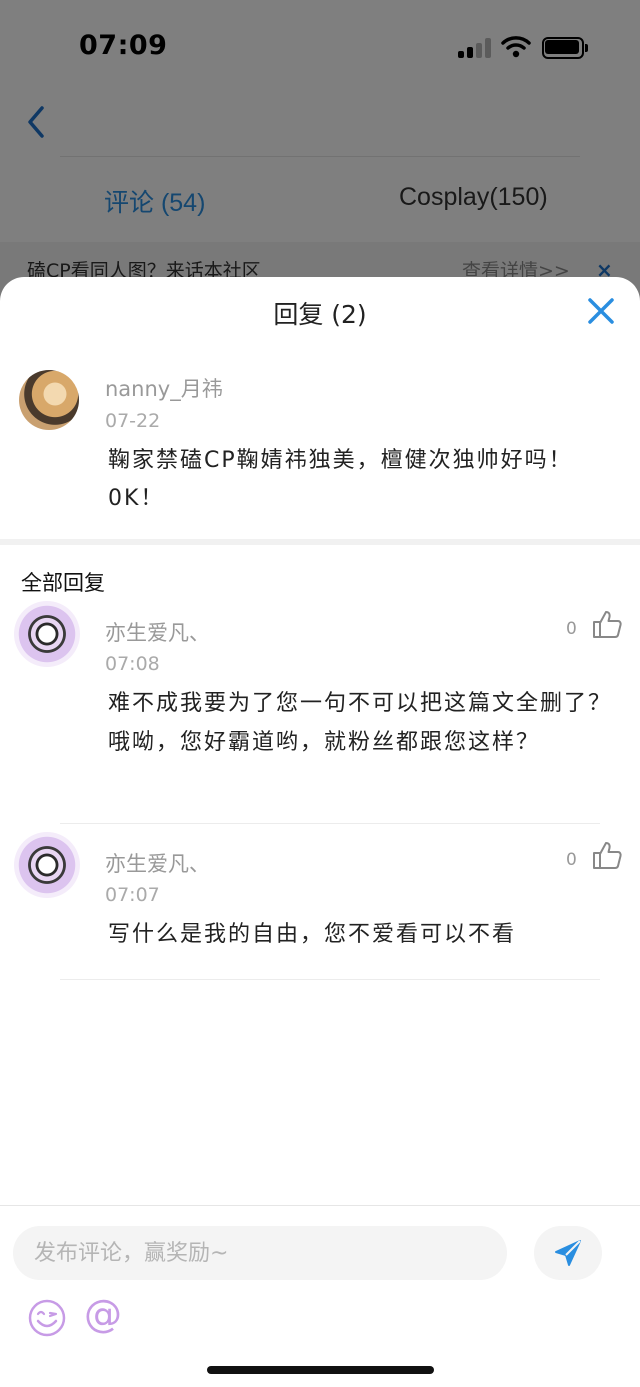  I want to click on reply-date: 07:07, so click(132, 895).